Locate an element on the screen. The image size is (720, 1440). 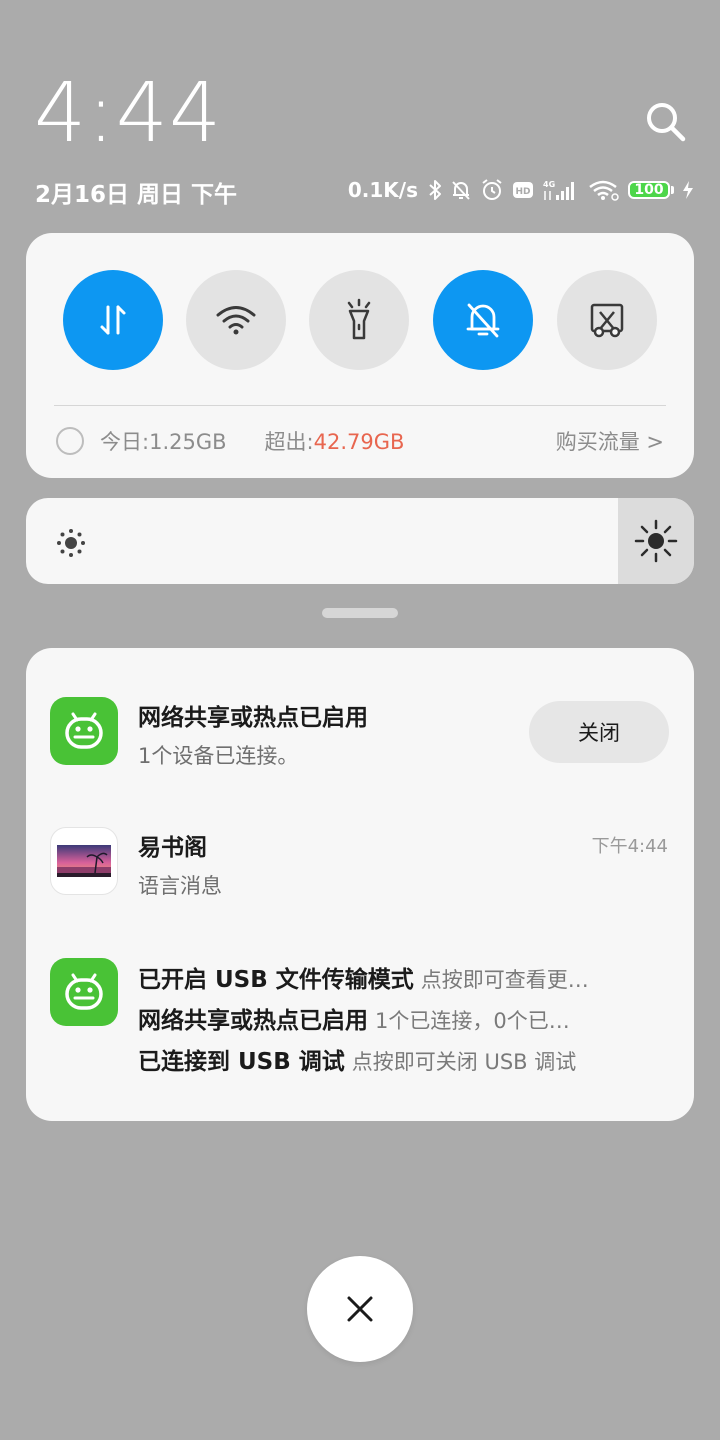
wifi-icon is located at coordinates (236, 320).